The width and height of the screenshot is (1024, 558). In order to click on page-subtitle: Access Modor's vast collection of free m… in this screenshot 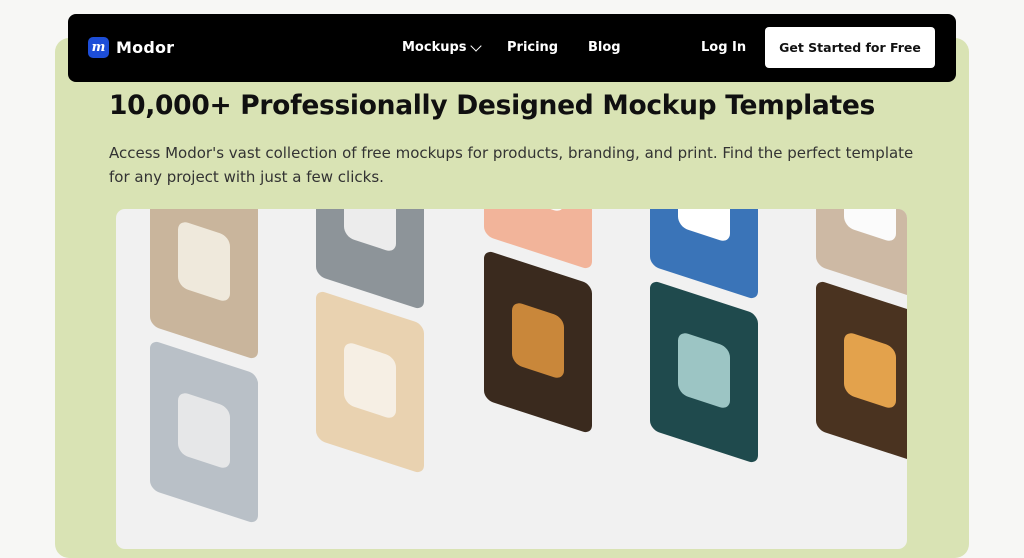, I will do `click(511, 165)`.